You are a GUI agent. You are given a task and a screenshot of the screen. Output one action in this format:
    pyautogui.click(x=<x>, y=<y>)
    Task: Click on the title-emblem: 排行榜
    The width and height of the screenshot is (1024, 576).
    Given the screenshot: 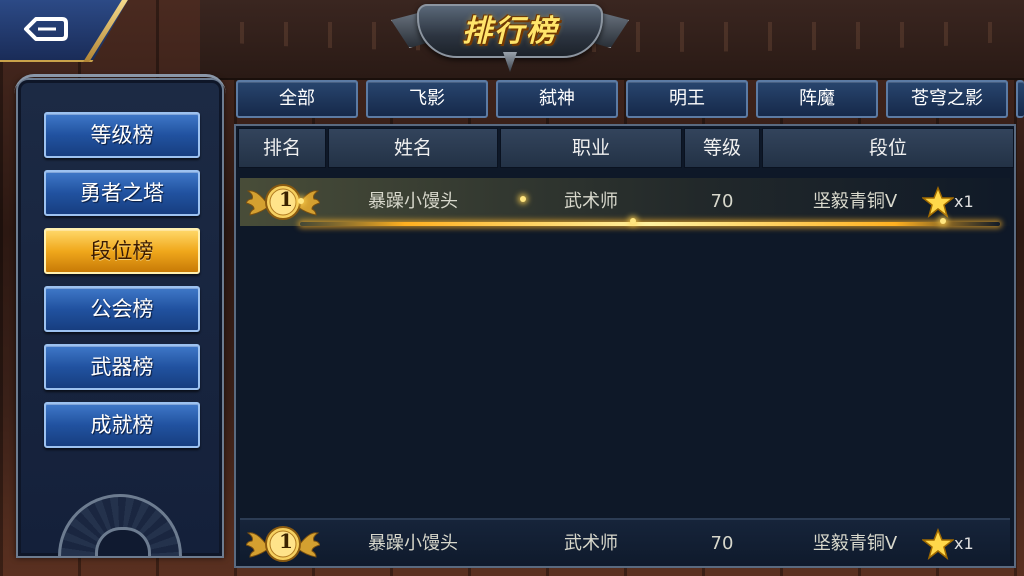 What is the action you would take?
    pyautogui.click(x=510, y=36)
    